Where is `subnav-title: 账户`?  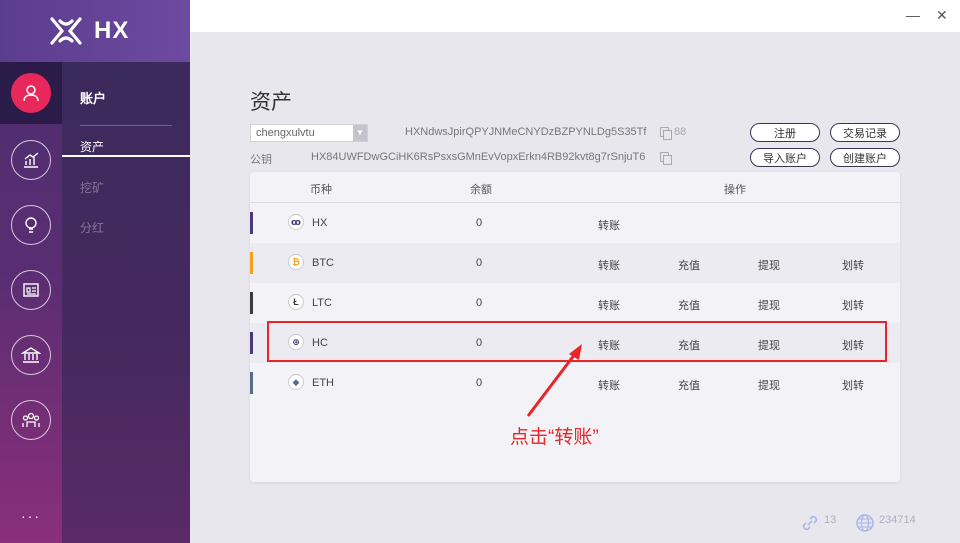 subnav-title: 账户 is located at coordinates (93, 98).